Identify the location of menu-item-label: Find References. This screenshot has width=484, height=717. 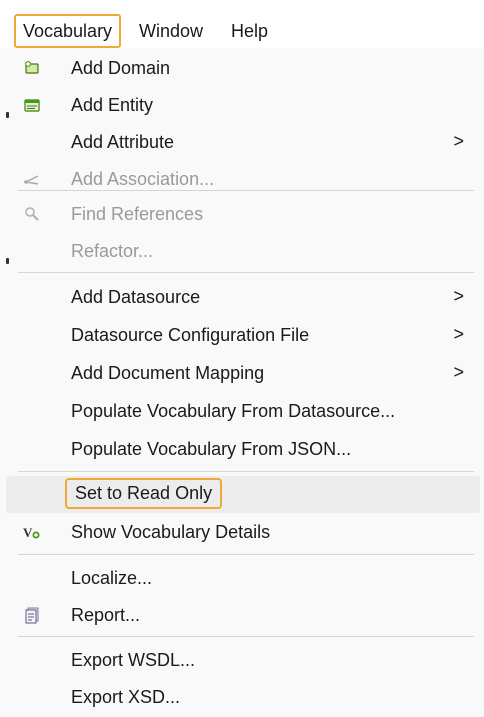
(137, 214).